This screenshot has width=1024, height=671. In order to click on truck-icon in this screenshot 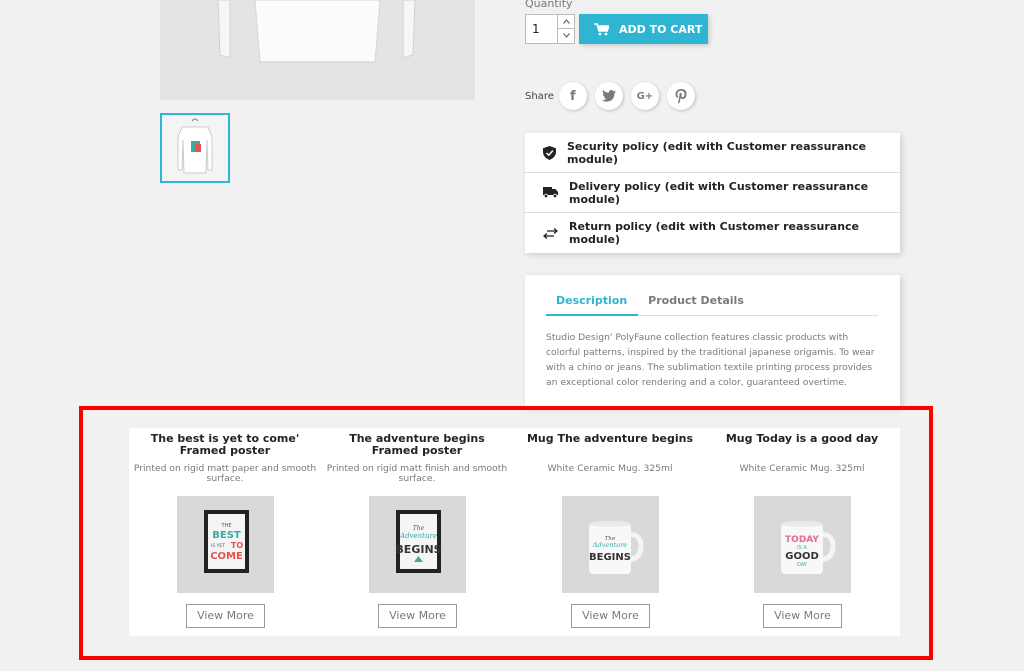, I will do `click(550, 192)`.